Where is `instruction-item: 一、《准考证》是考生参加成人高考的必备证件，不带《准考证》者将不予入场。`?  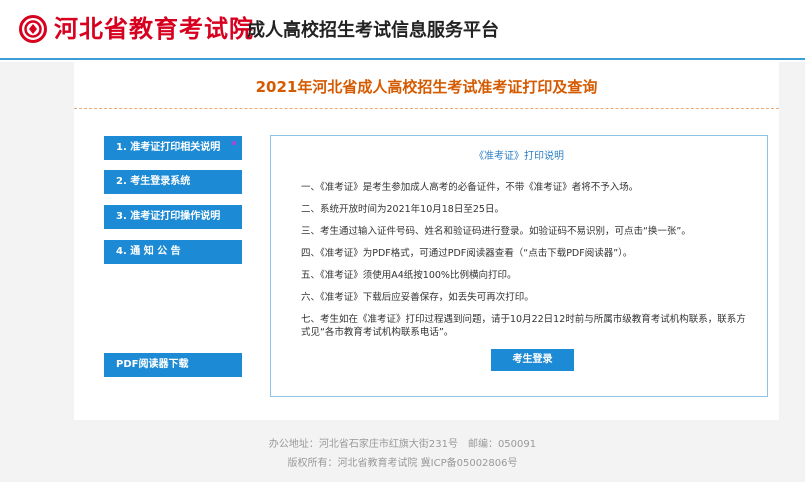
instruction-item: 一、《准考证》是考生参加成人高考的必备证件，不带《准考证》者将不予入场。 is located at coordinates (470, 187).